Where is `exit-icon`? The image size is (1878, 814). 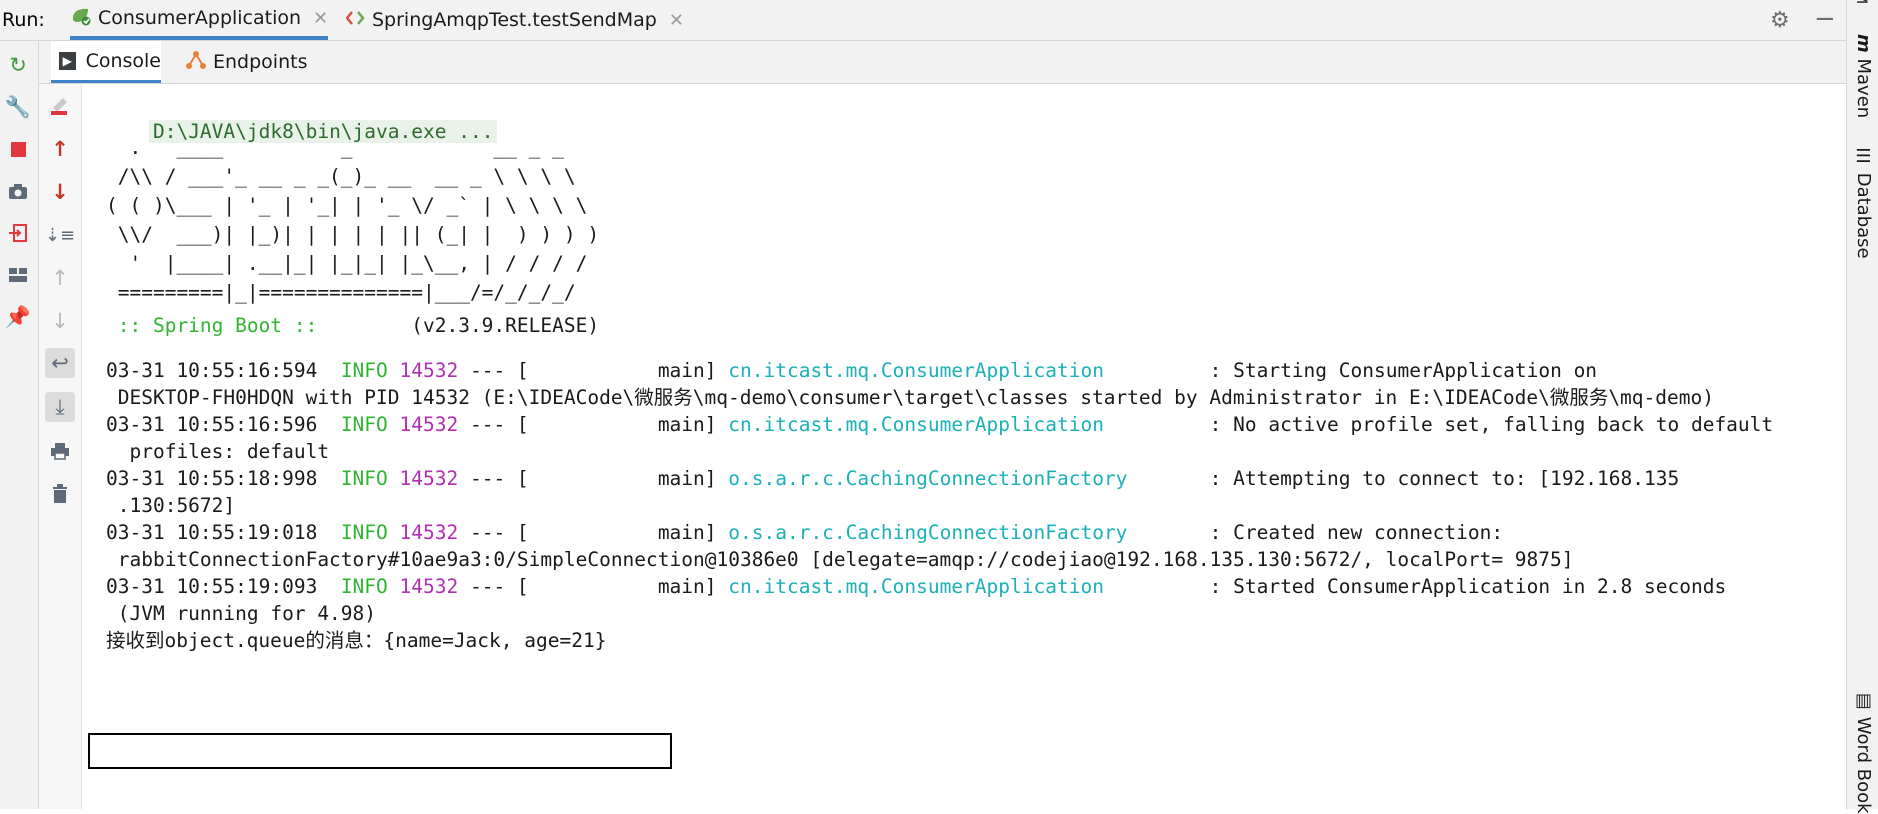
exit-icon is located at coordinates (18, 233).